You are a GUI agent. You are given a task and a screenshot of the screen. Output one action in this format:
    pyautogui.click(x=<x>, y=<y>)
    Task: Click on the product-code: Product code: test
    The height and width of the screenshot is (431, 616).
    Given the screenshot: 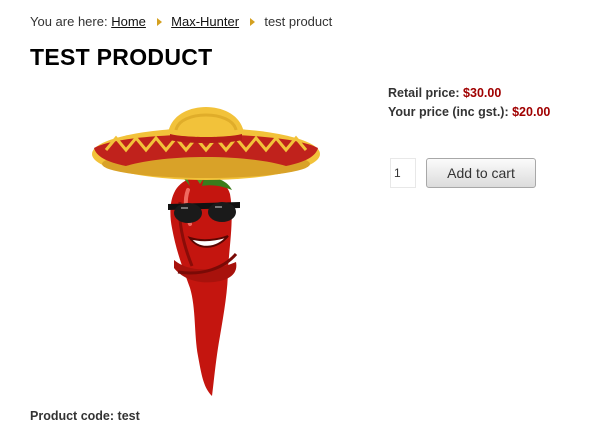 What is the action you would take?
    pyautogui.click(x=85, y=416)
    